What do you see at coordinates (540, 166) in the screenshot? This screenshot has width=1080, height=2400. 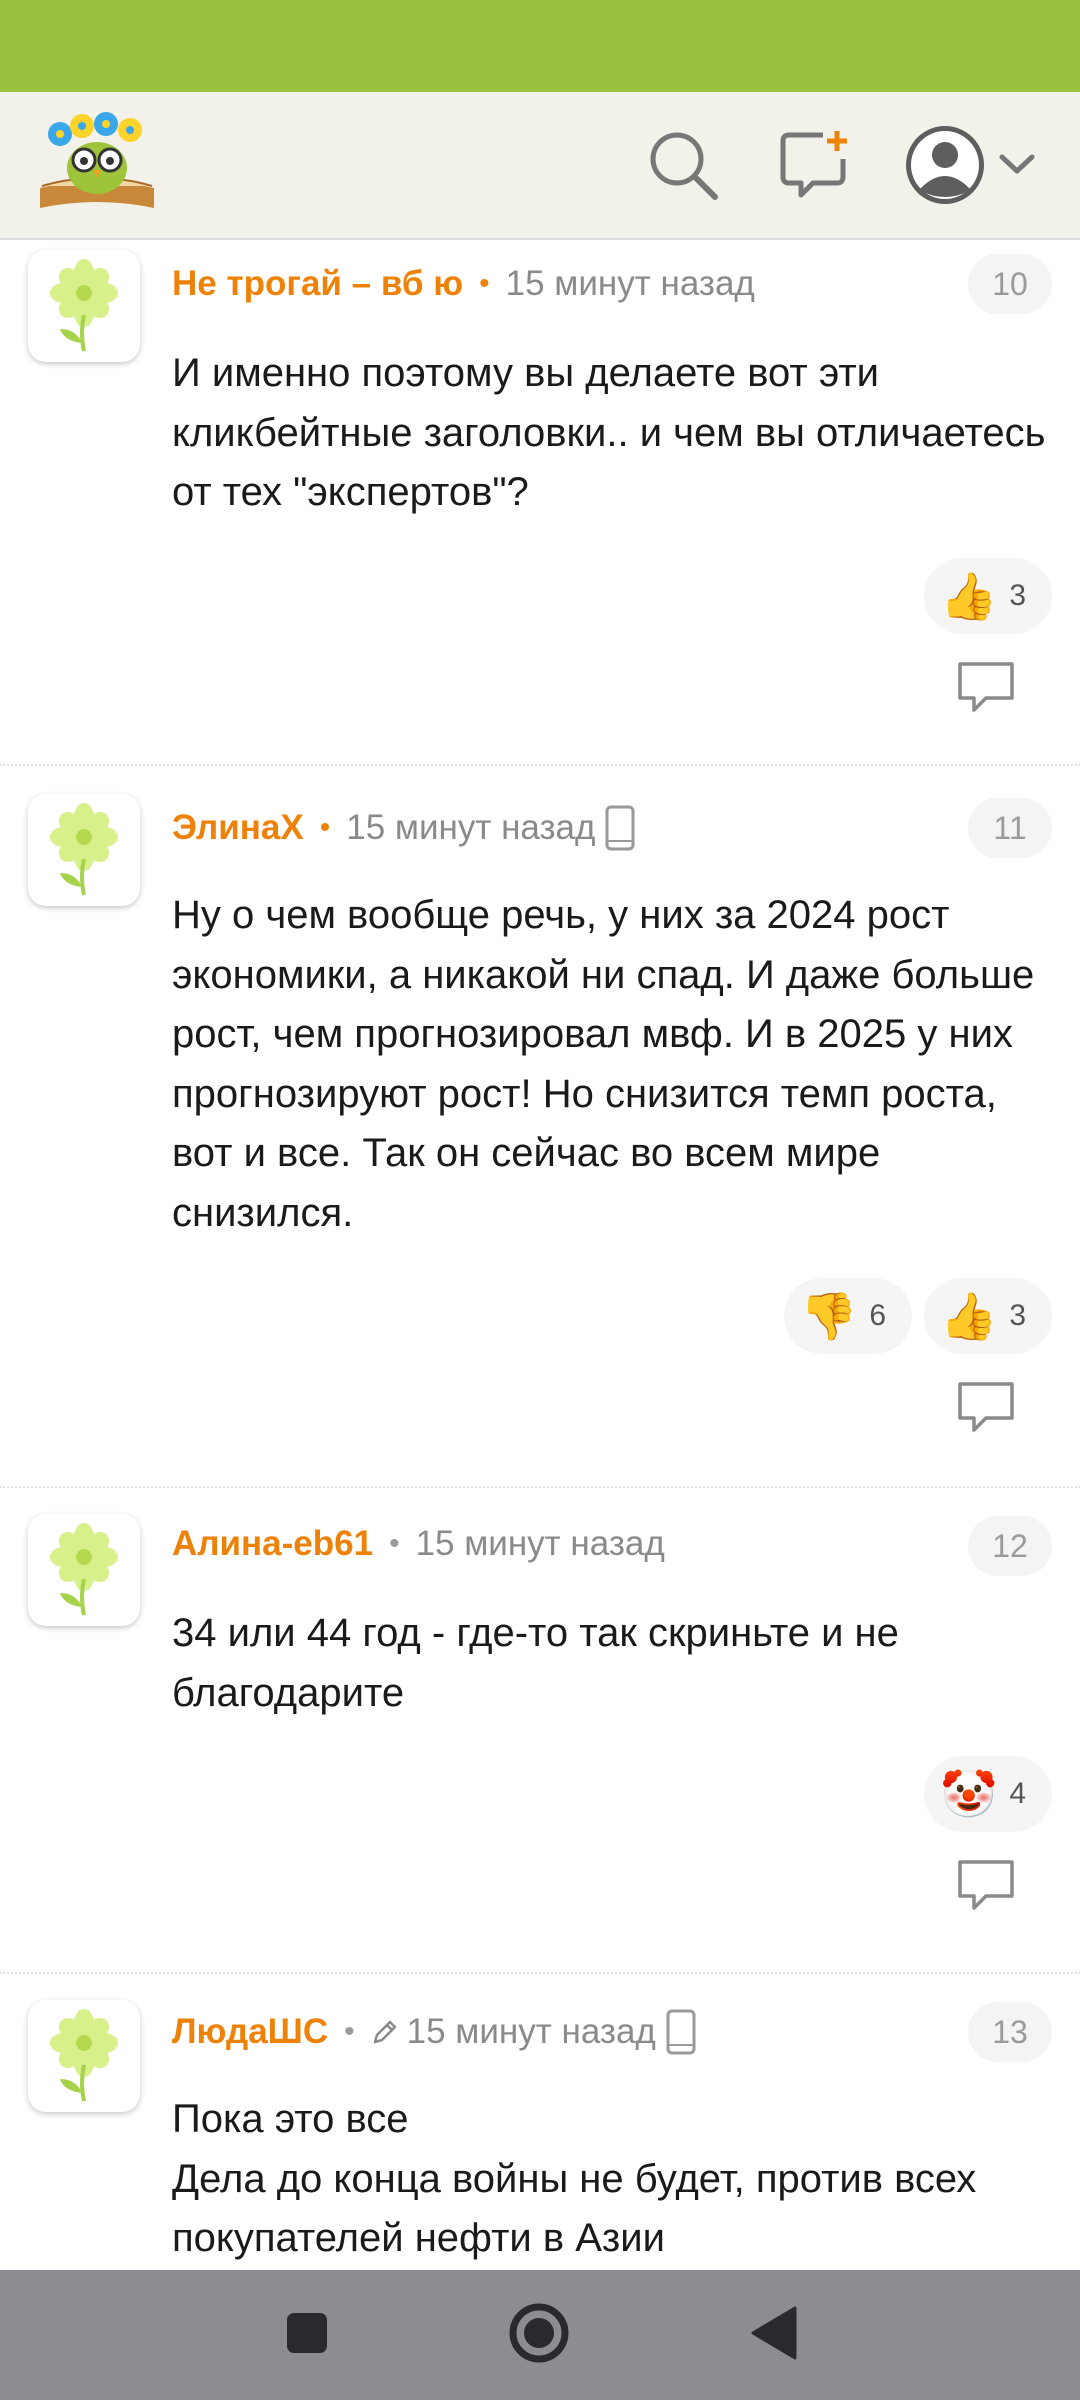 I see `app-header` at bounding box center [540, 166].